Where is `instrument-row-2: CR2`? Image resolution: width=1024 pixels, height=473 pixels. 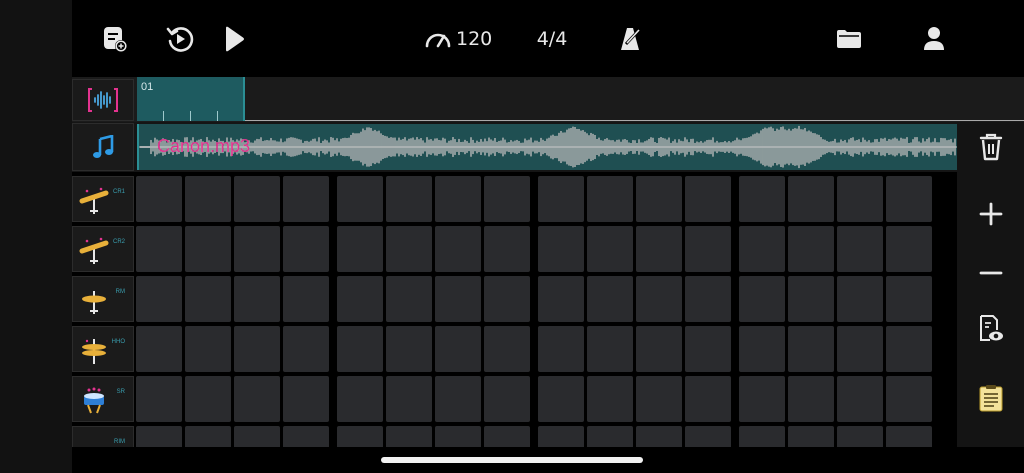
instrument-row-2: CR2 is located at coordinates (103, 249).